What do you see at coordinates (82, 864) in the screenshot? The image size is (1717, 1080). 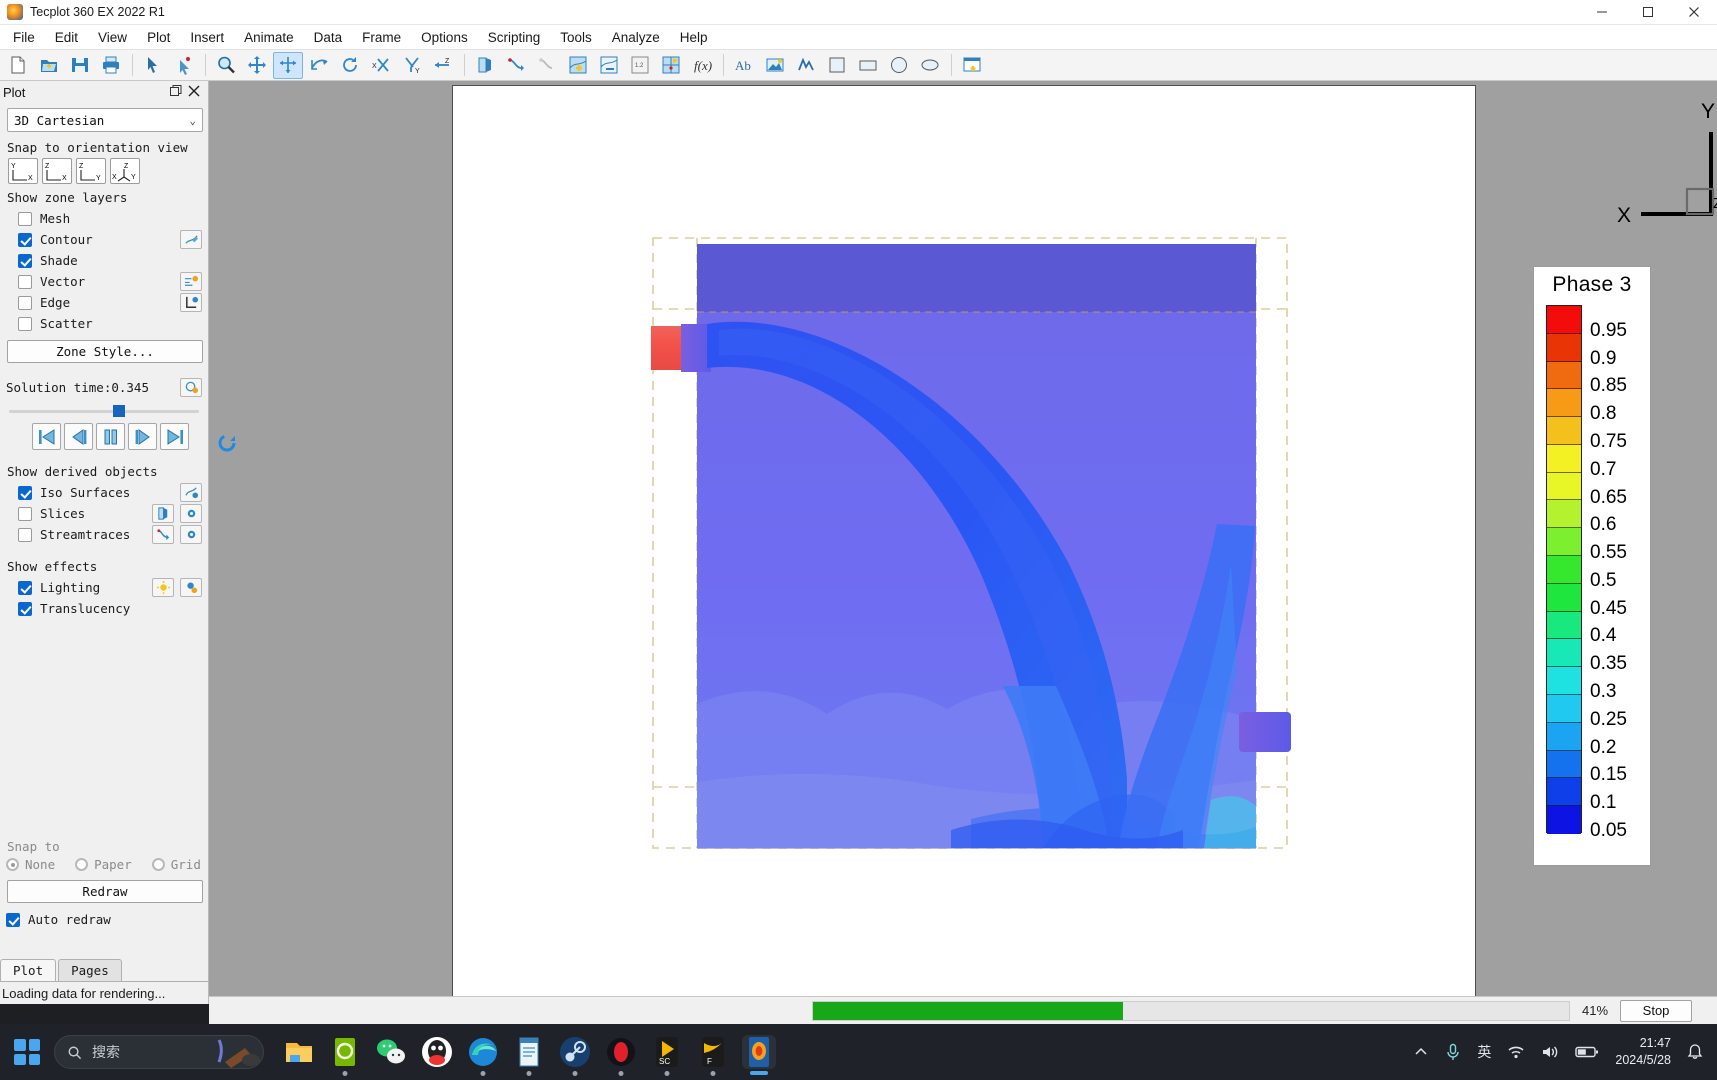 I see `snap-paper-radio` at bounding box center [82, 864].